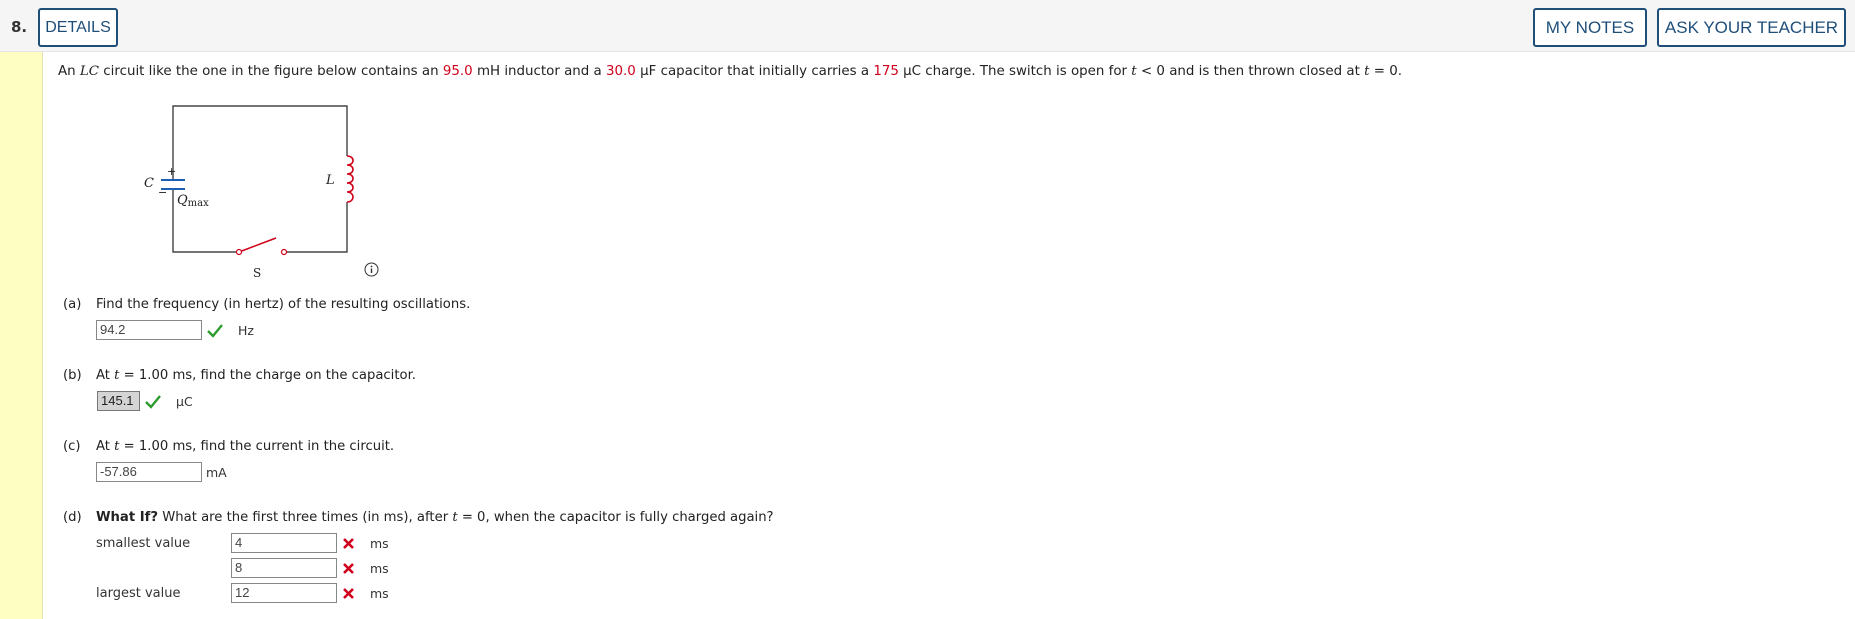 The image size is (1855, 619). I want to click on intro-lc: LC, so click(89, 71).